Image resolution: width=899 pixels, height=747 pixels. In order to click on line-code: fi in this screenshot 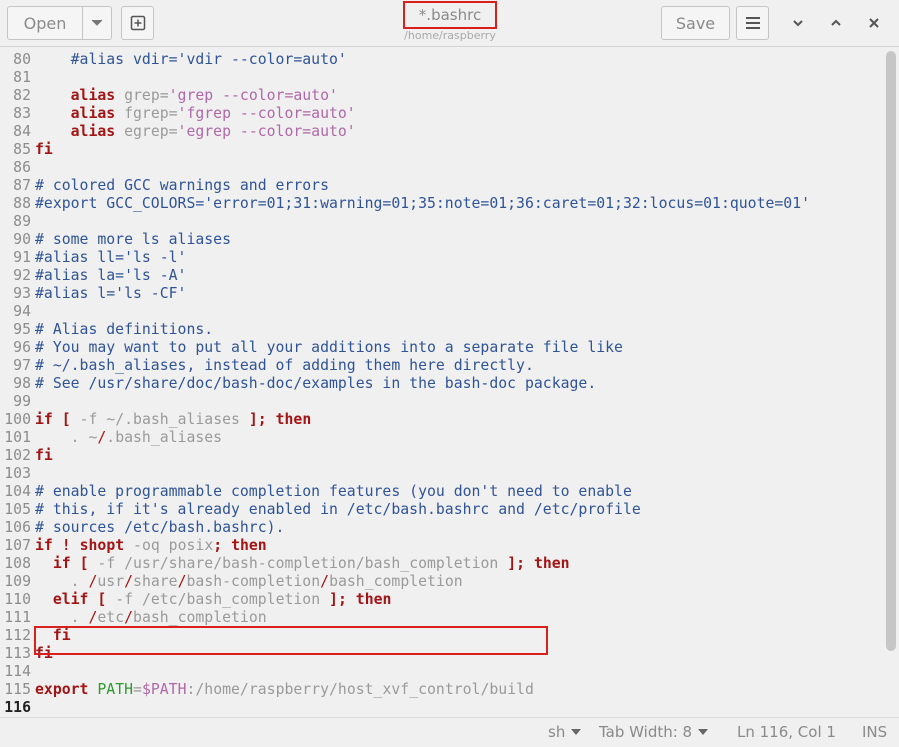, I will do `click(44, 456)`.